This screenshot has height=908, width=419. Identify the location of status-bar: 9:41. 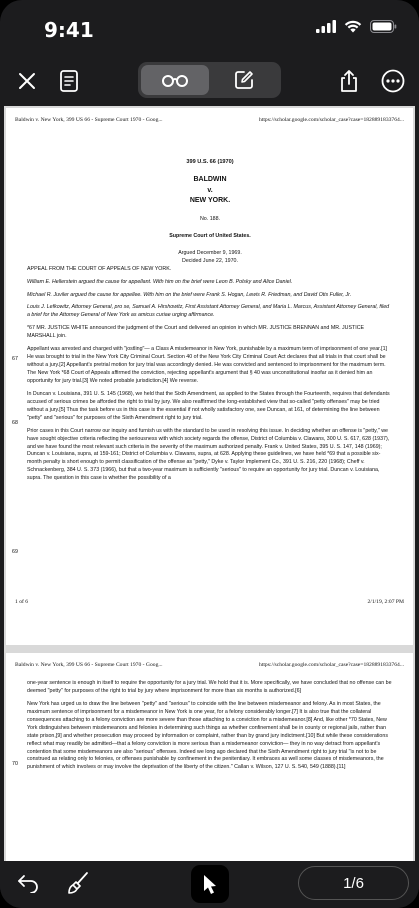
(209, 28).